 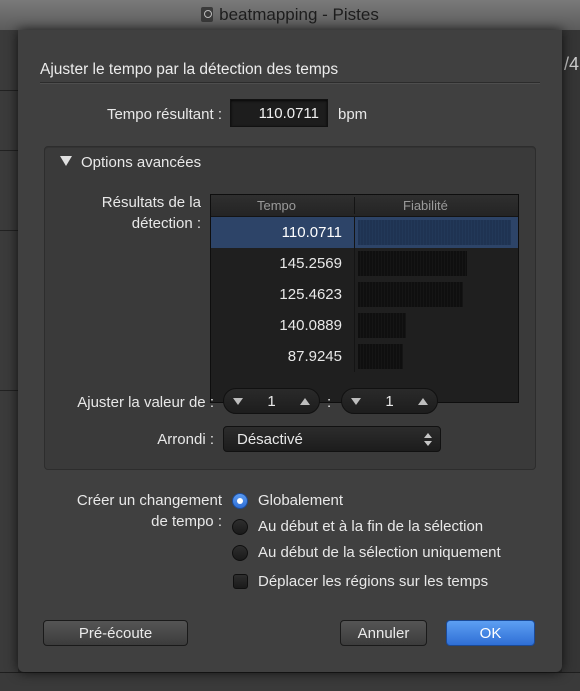 I want to click on preview-button: Pré-écoute, so click(x=115, y=633).